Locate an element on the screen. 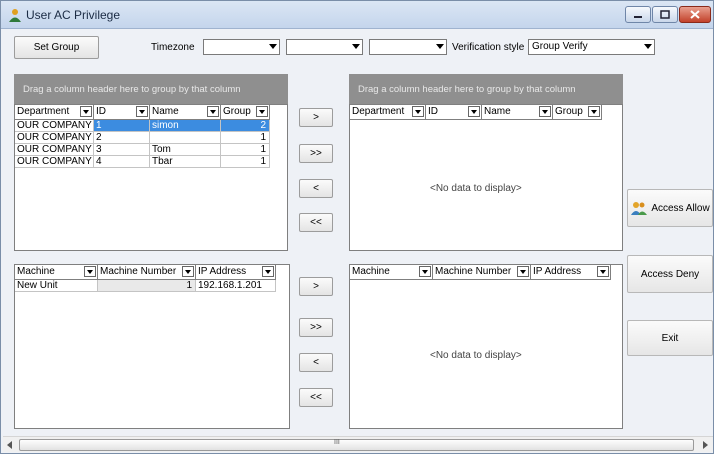 The height and width of the screenshot is (454, 714). scroll-right-icon is located at coordinates (705, 445).